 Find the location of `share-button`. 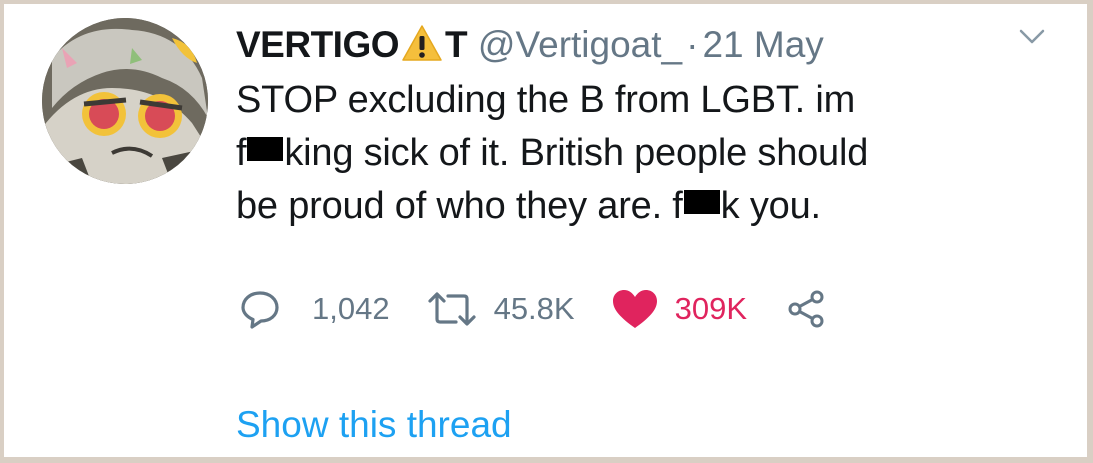

share-button is located at coordinates (806, 309).